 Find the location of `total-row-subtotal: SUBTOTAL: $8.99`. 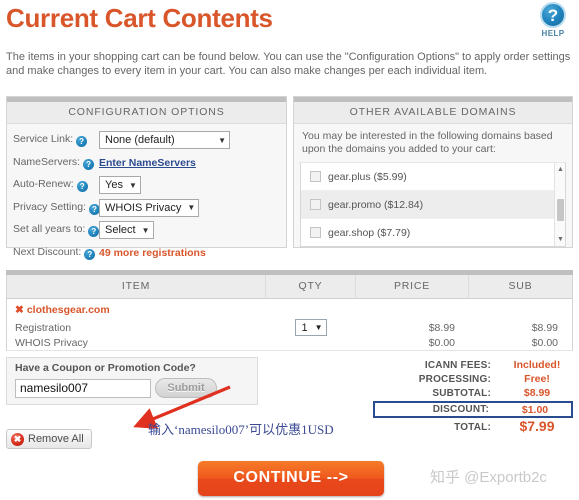

total-row-subtotal: SUBTOTAL: $8.99 is located at coordinates (473, 393).